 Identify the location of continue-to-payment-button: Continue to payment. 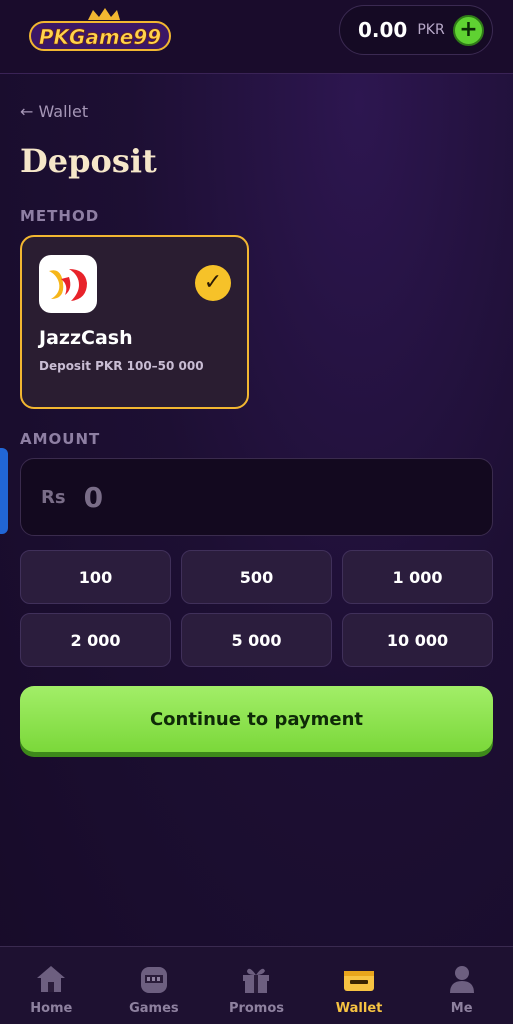
(256, 719).